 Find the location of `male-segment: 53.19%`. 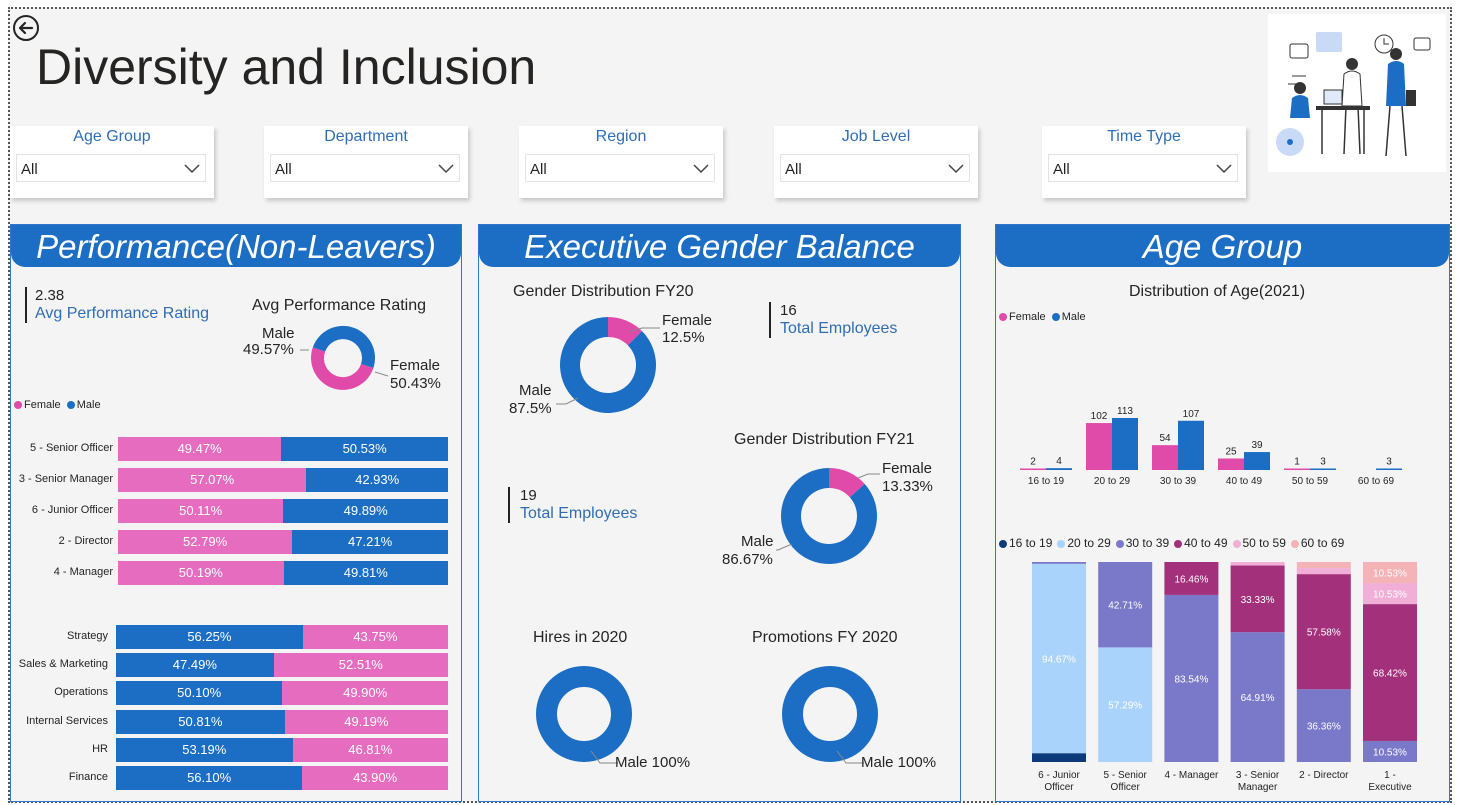

male-segment: 53.19% is located at coordinates (204, 749).